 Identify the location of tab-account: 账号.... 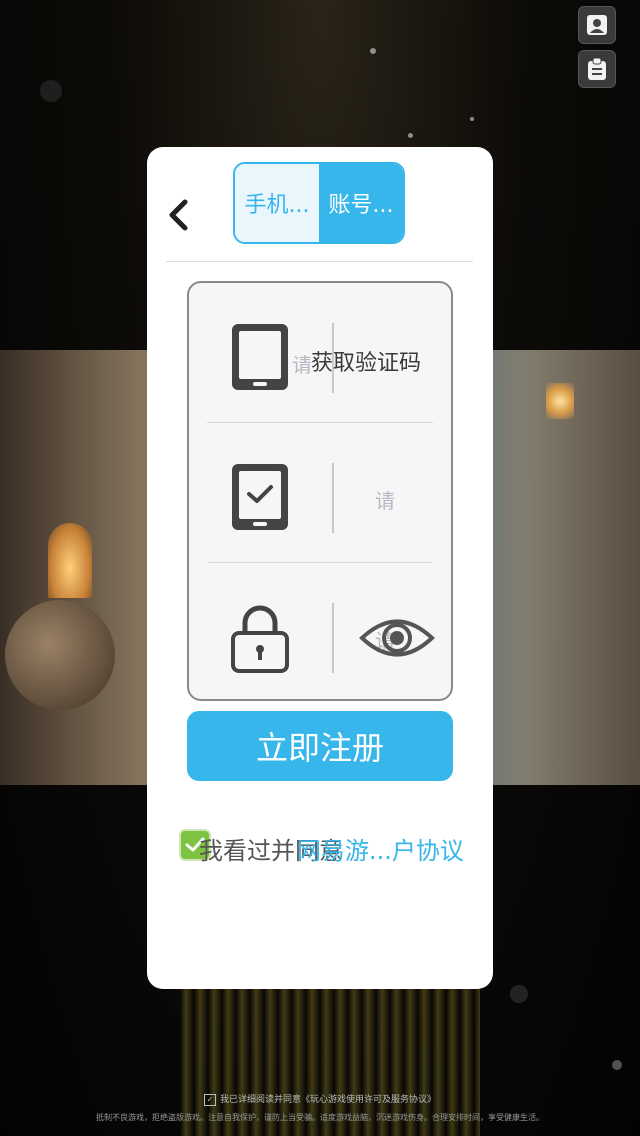
(361, 203).